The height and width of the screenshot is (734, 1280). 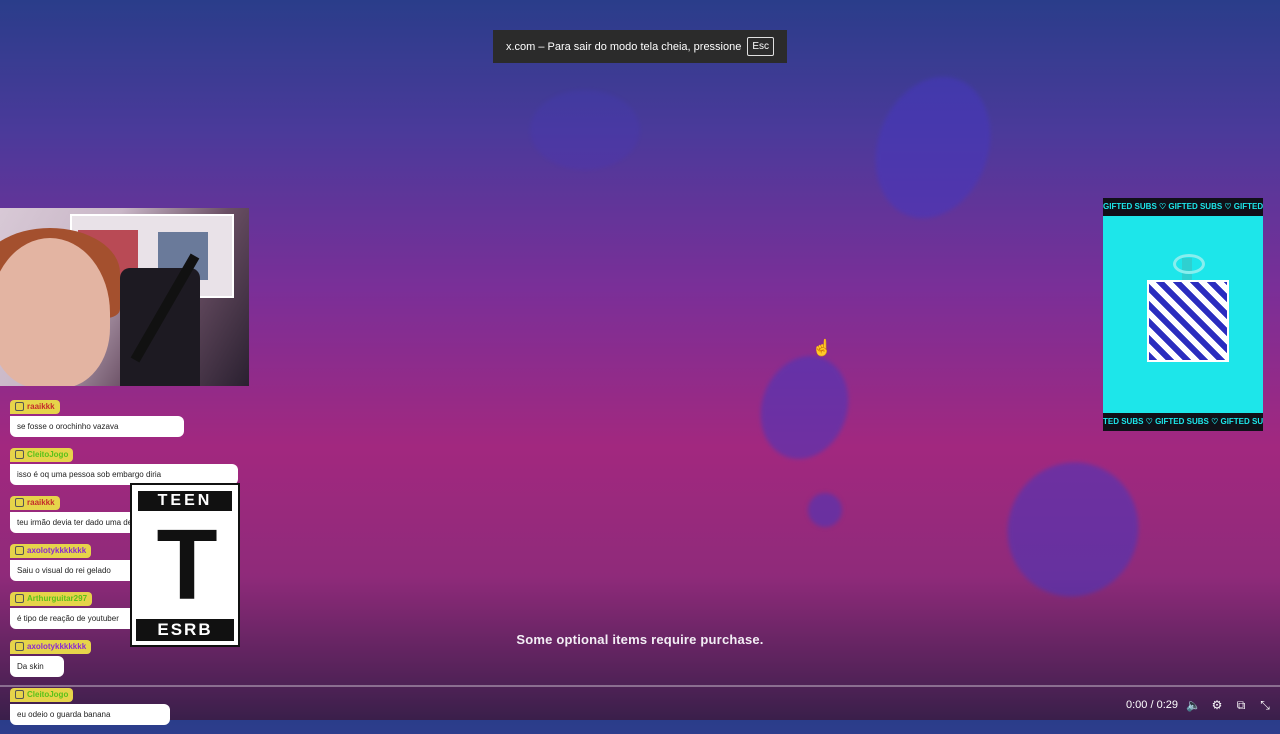 What do you see at coordinates (124, 474) in the screenshot?
I see `chat-bubble: isso é oq uma pessoa sob embargo diria` at bounding box center [124, 474].